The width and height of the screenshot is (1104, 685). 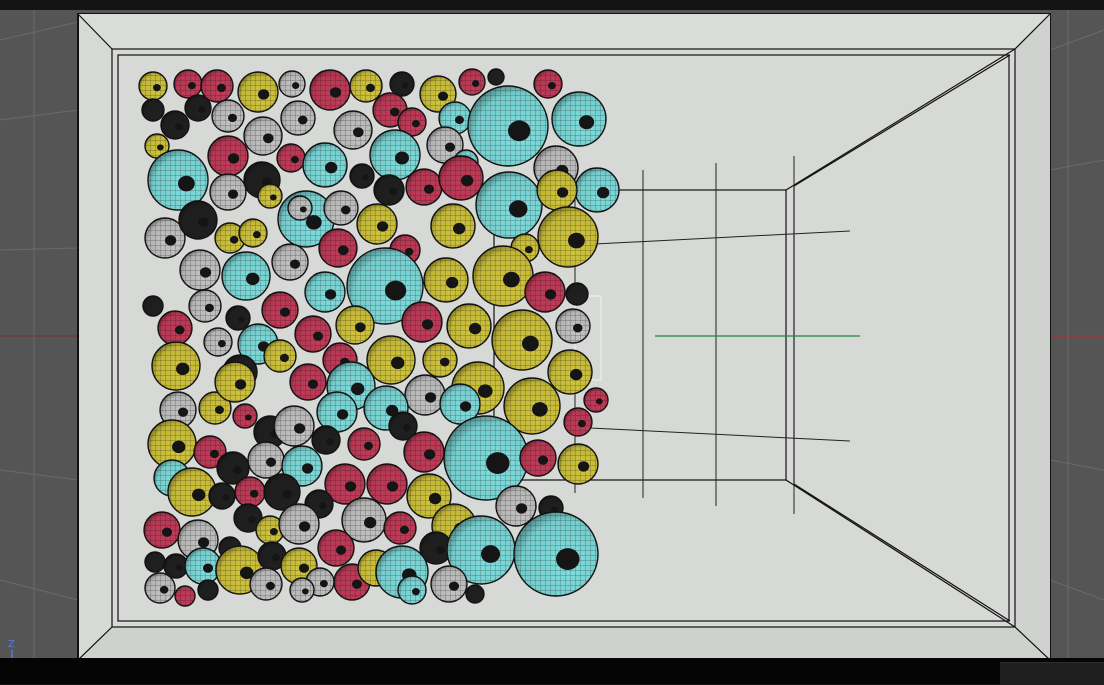 I want to click on status-bar, so click(x=552, y=671).